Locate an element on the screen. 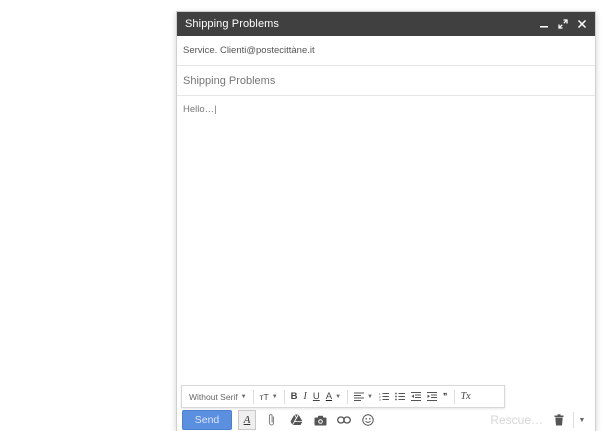 This screenshot has height=431, width=610. font-family-select: Without Serif ▼ is located at coordinates (218, 397).